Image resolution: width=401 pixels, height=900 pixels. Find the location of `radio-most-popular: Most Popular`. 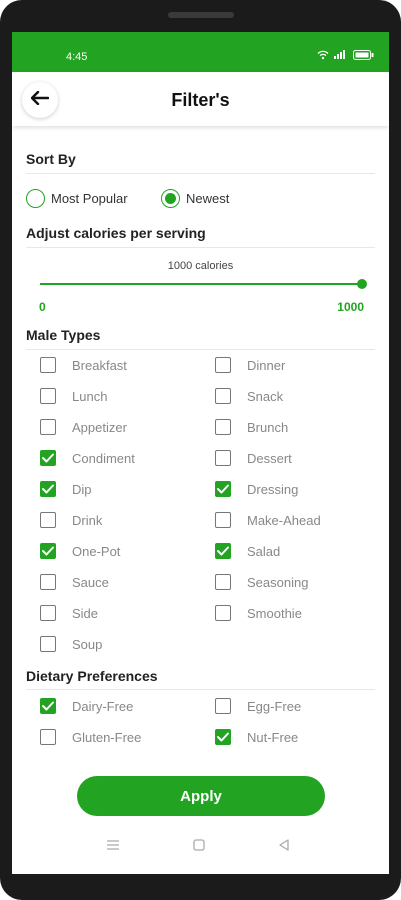

radio-most-popular: Most Popular is located at coordinates (77, 198).